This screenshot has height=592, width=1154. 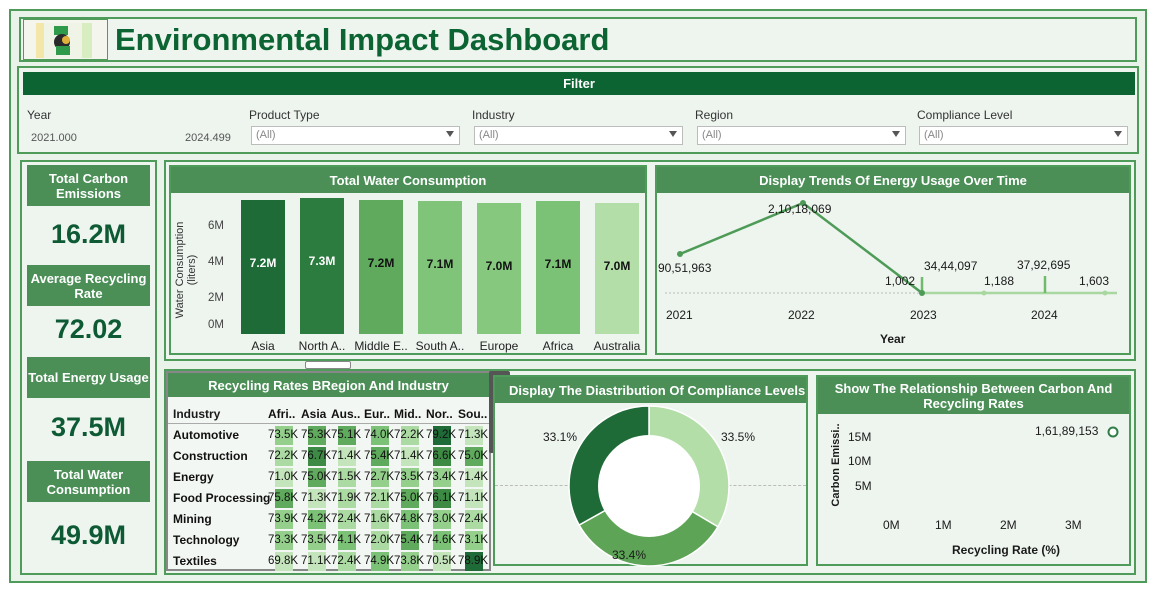 What do you see at coordinates (860, 461) in the screenshot?
I see `scatter-ytick: 10M` at bounding box center [860, 461].